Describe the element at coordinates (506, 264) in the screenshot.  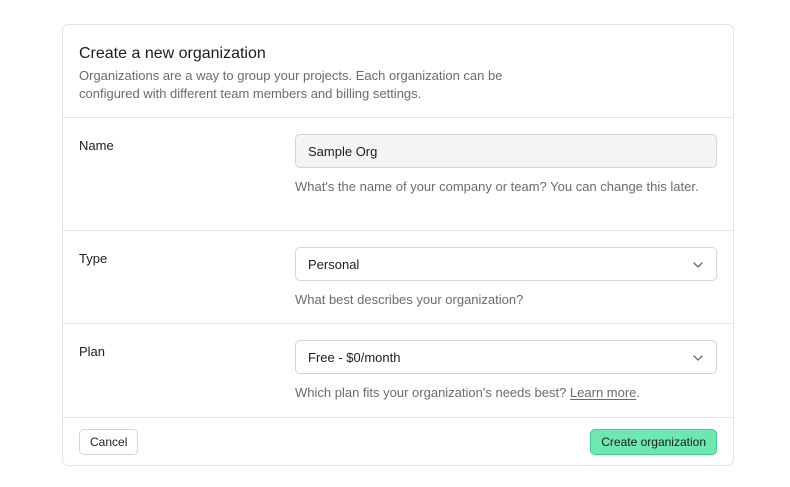
I see `type-select: Personal` at that location.